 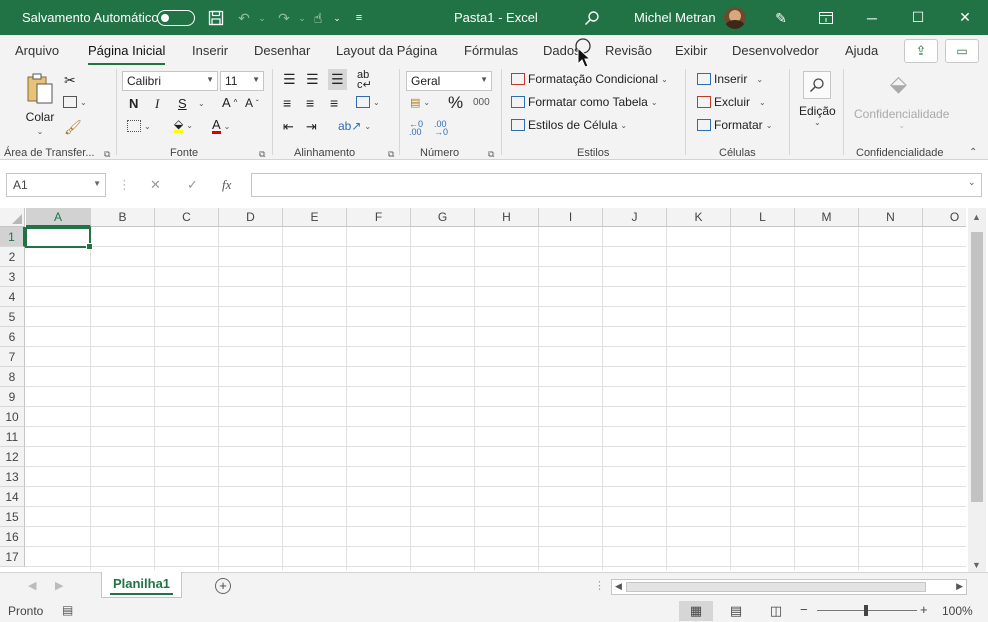 What do you see at coordinates (242, 81) in the screenshot?
I see `font-size-select: 11 ▼` at bounding box center [242, 81].